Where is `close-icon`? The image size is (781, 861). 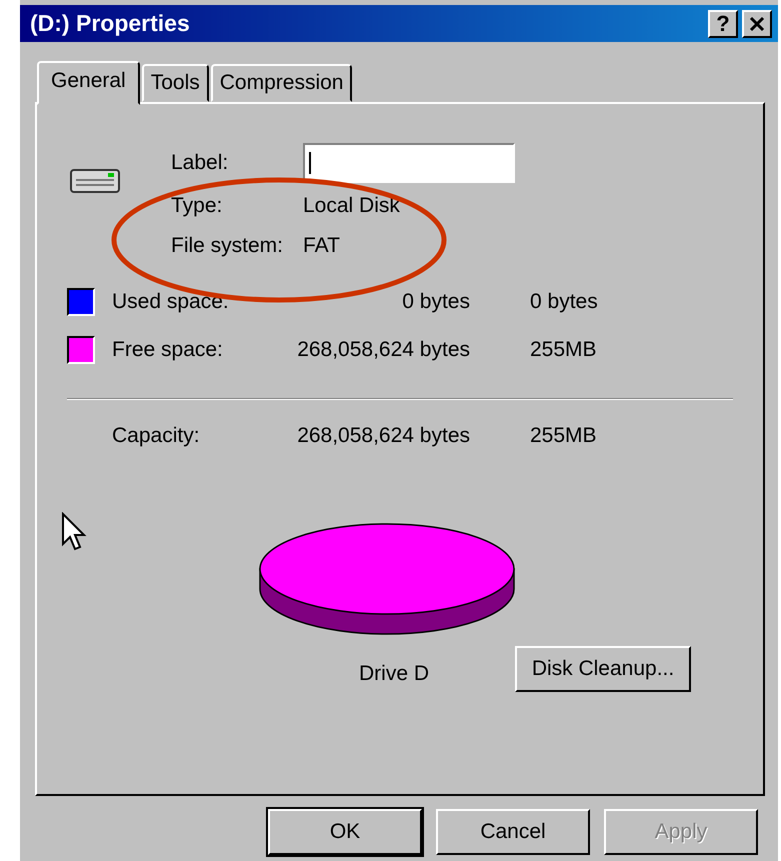
close-icon is located at coordinates (757, 24).